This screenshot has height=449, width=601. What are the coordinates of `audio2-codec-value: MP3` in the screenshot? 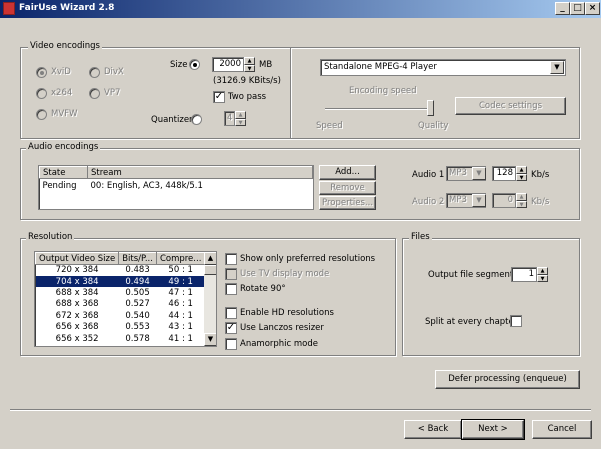 It's located at (458, 200).